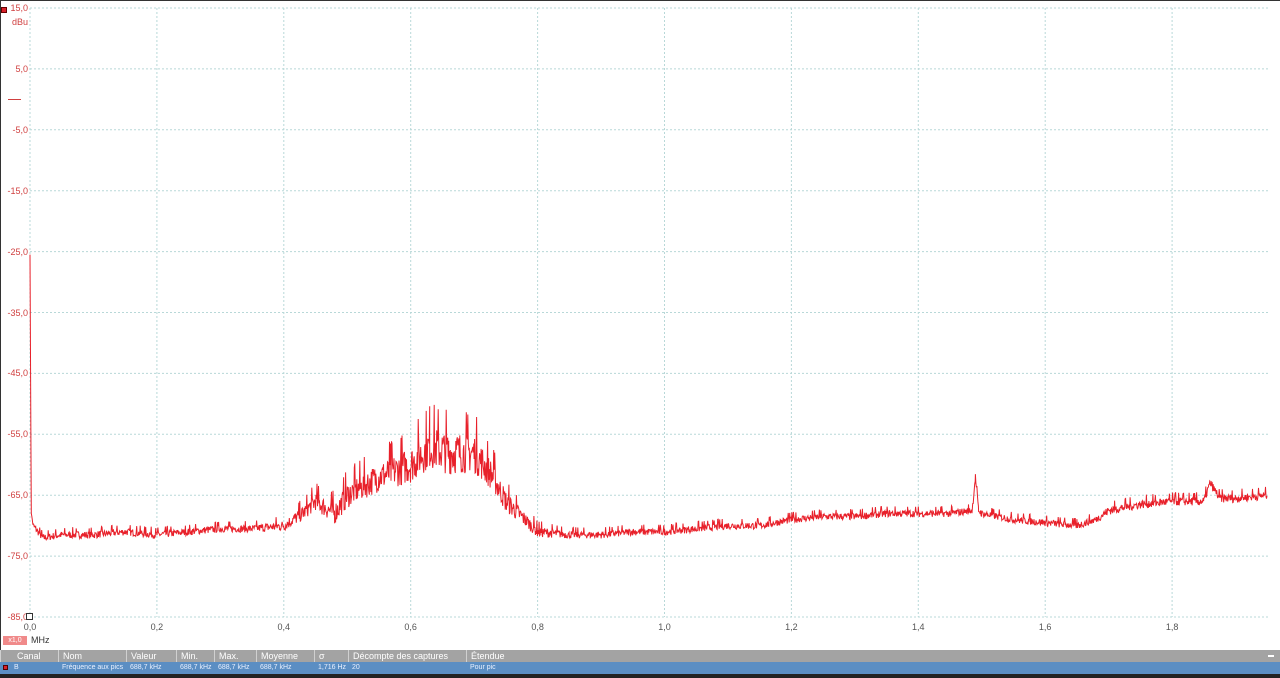 Image resolution: width=1280 pixels, height=678 pixels. I want to click on reference-level-marker, so click(14, 99).